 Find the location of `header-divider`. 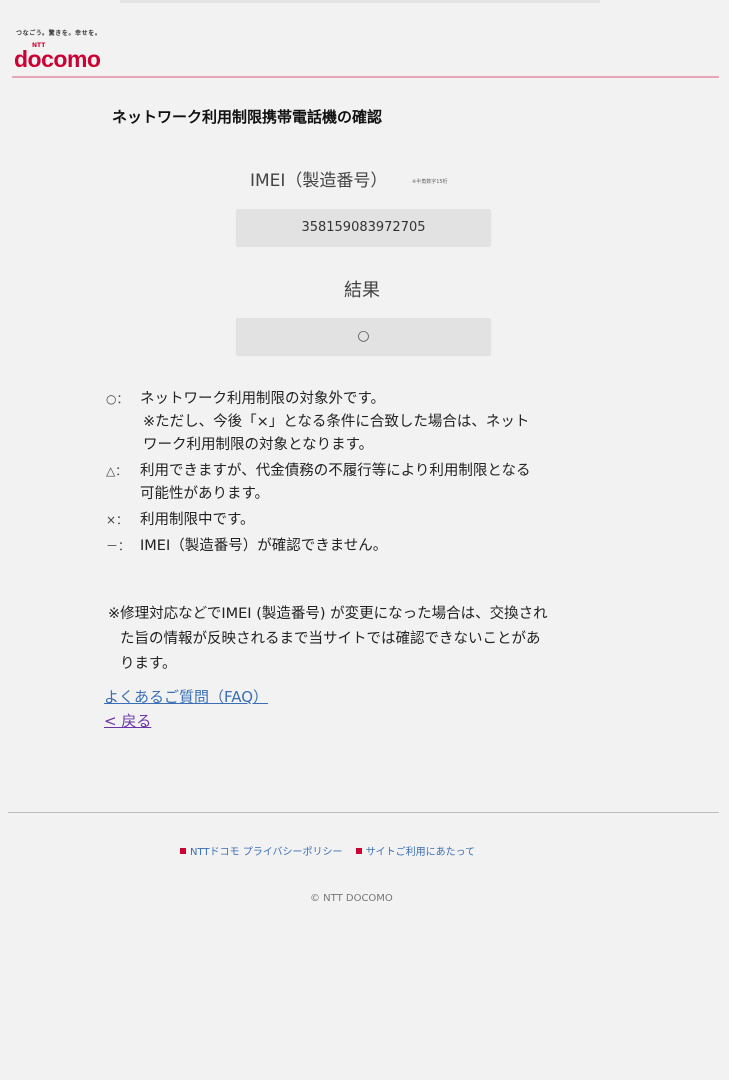

header-divider is located at coordinates (365, 77).